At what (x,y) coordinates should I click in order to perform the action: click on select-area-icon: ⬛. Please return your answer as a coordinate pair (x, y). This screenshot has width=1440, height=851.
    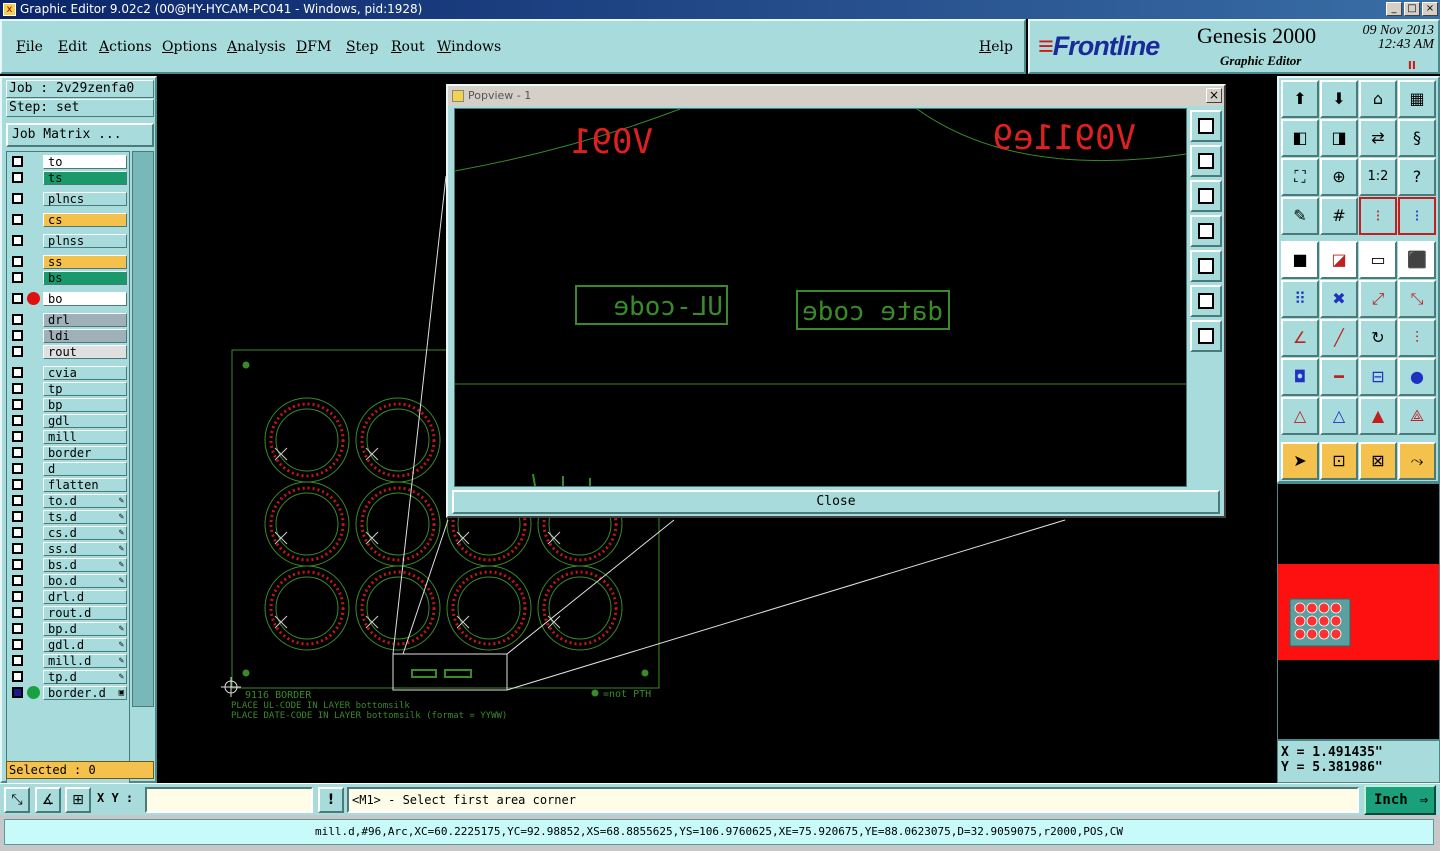
    Looking at the image, I should click on (1417, 260).